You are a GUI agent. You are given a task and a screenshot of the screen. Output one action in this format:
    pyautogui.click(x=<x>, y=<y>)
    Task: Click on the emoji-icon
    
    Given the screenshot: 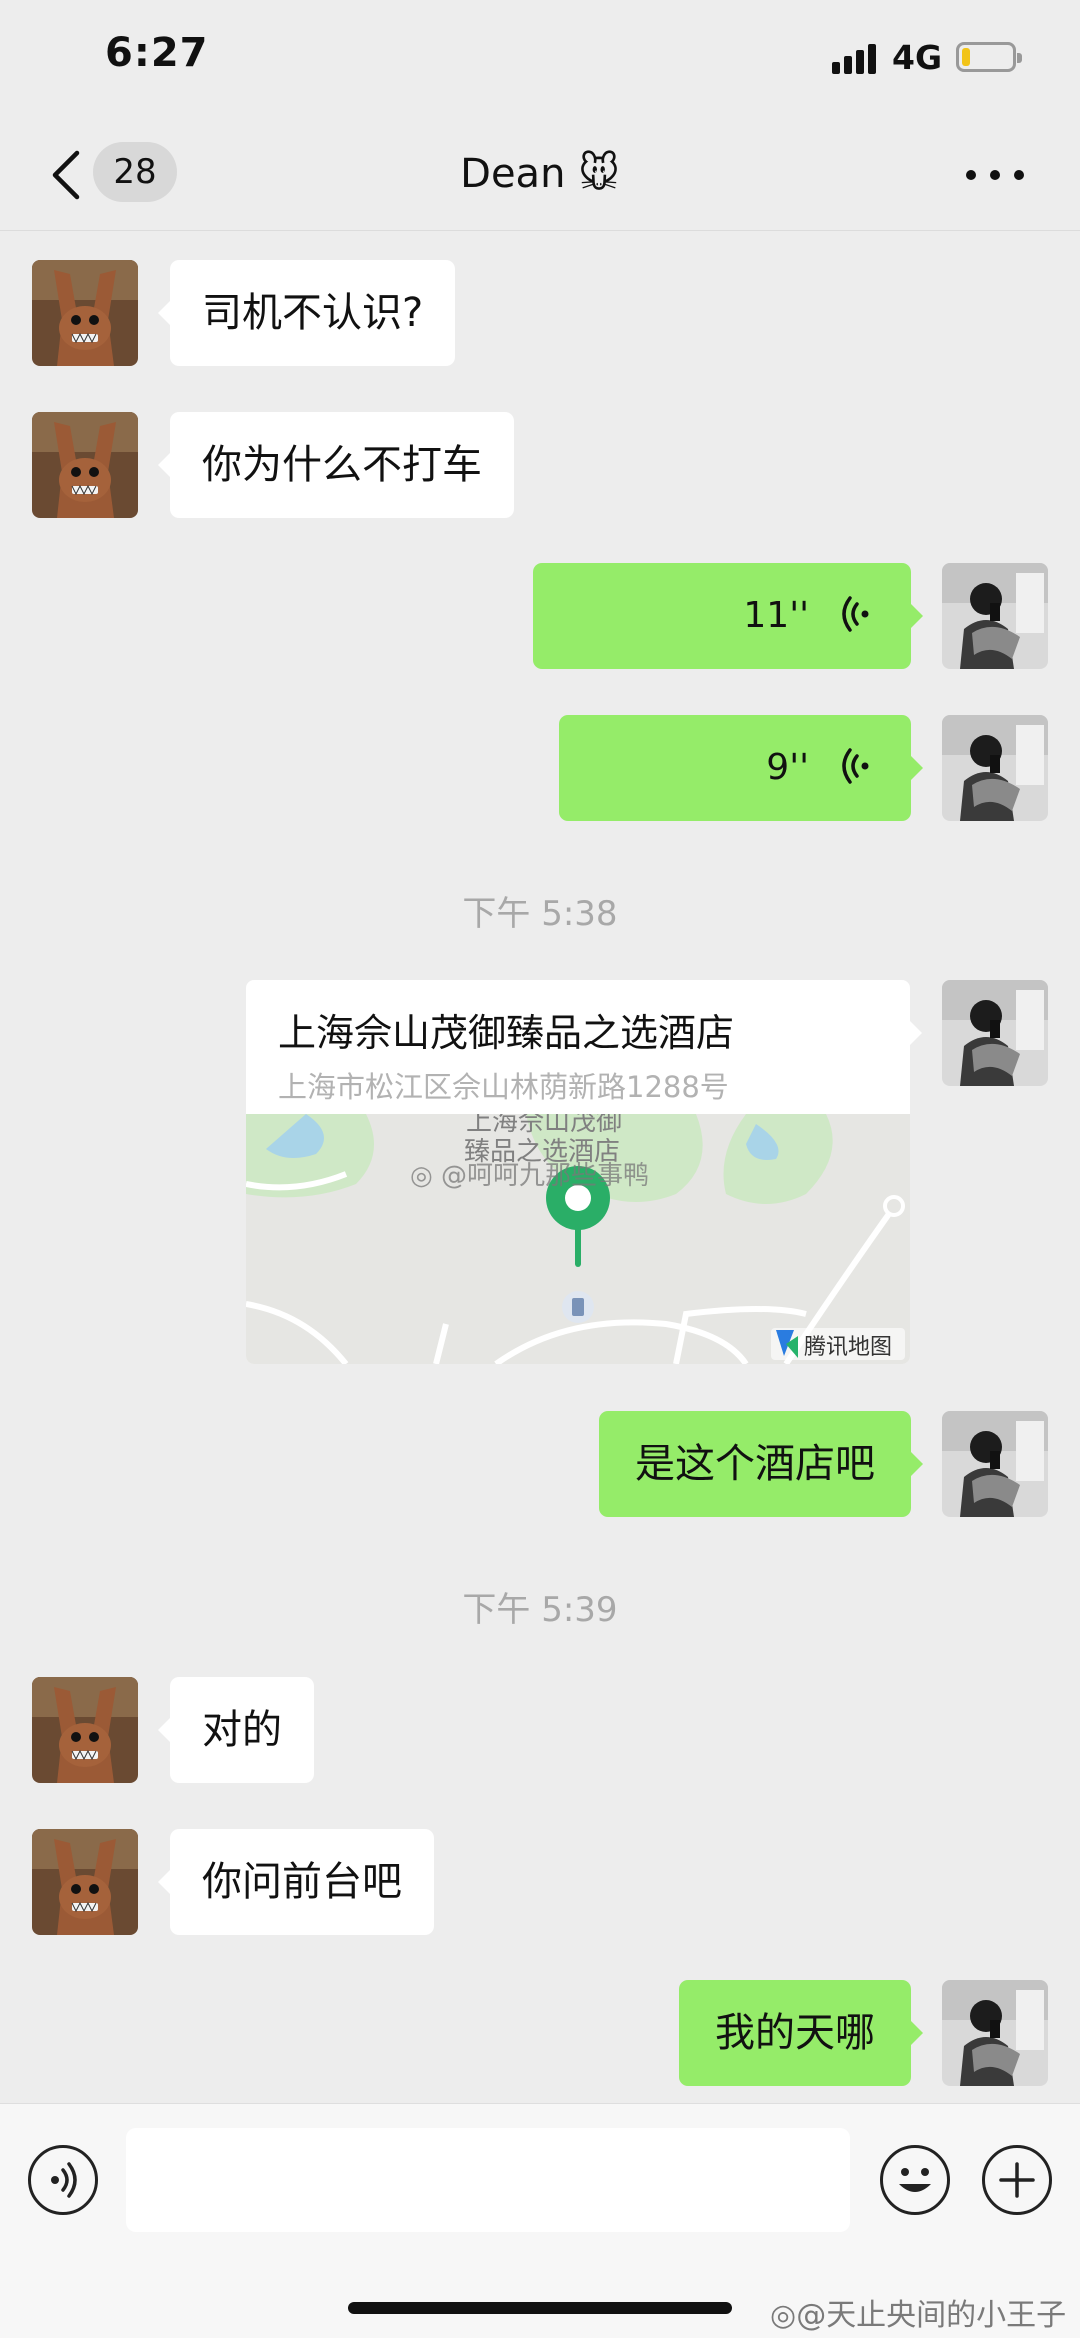 What is the action you would take?
    pyautogui.click(x=915, y=2180)
    